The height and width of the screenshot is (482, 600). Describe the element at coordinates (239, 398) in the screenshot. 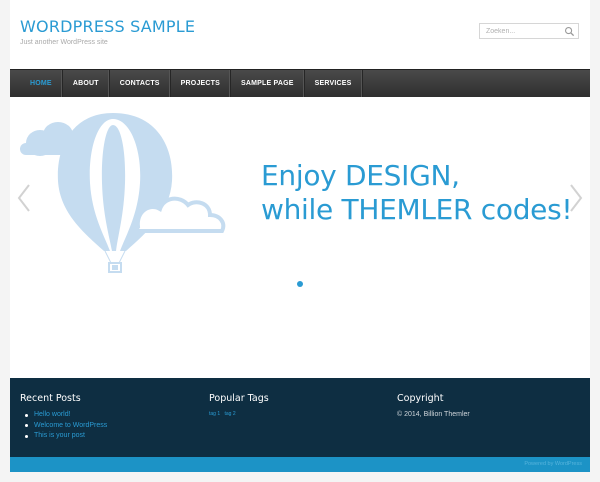

I see `popular-tags-title: Popular Tags` at that location.